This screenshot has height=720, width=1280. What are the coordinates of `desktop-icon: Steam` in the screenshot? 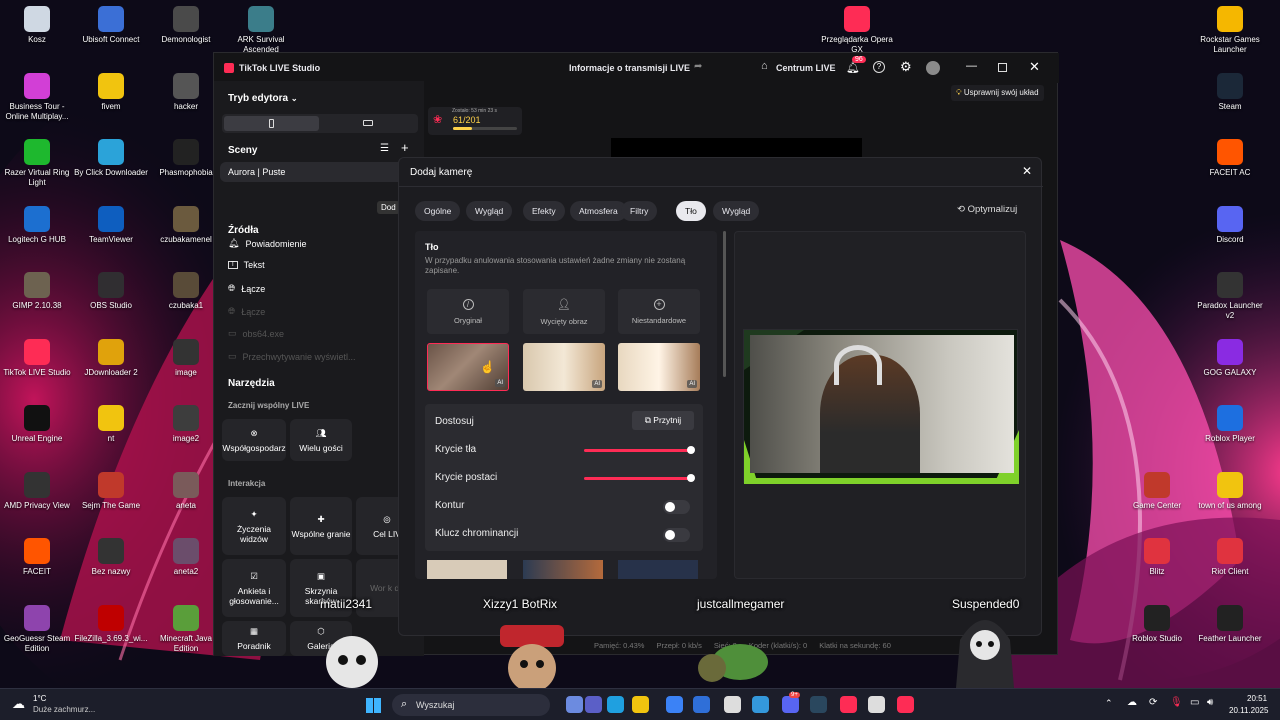 It's located at (1230, 92).